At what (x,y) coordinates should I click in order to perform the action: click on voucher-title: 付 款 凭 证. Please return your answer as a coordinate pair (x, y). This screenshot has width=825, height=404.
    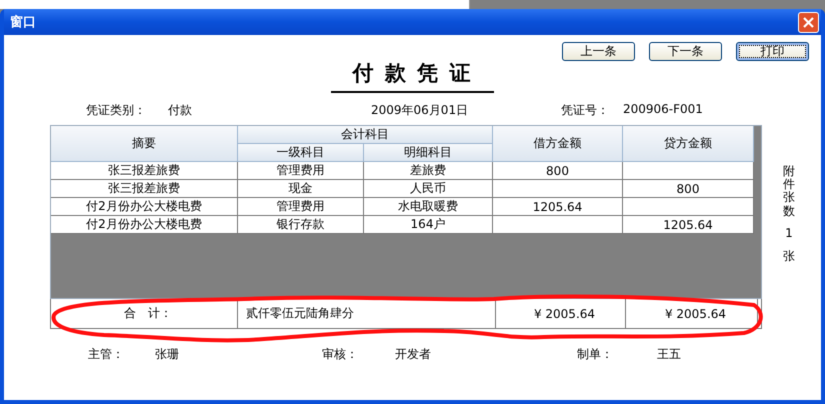
    Looking at the image, I should click on (412, 76).